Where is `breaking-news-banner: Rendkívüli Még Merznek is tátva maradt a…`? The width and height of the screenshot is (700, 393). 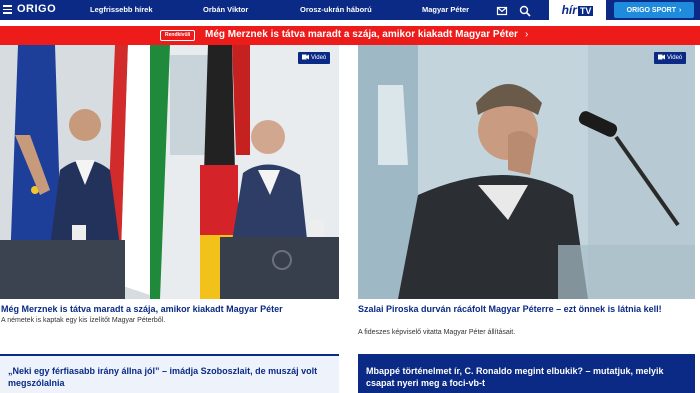 breaking-news-banner: Rendkívüli Még Merznek is tátva maradt a… is located at coordinates (350, 35).